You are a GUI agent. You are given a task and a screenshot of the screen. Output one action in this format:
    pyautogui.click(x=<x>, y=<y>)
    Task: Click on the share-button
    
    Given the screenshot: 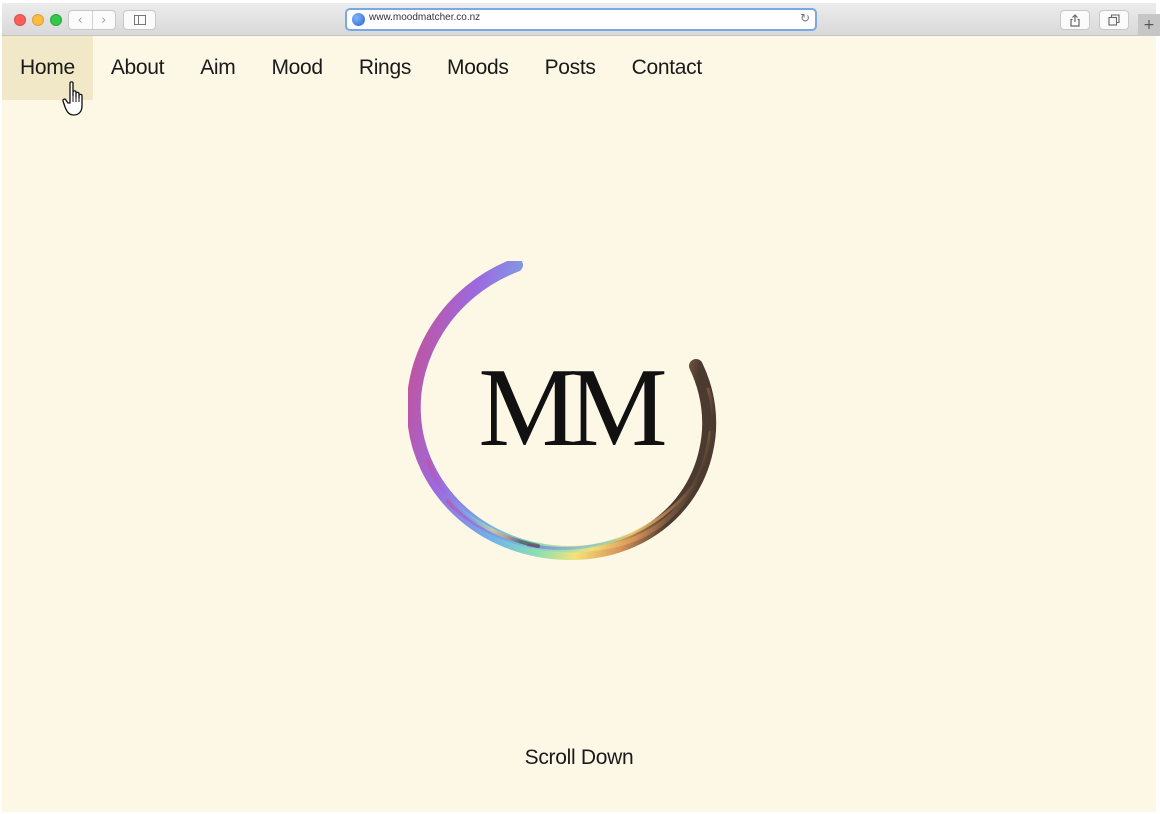 What is the action you would take?
    pyautogui.click(x=1075, y=20)
    